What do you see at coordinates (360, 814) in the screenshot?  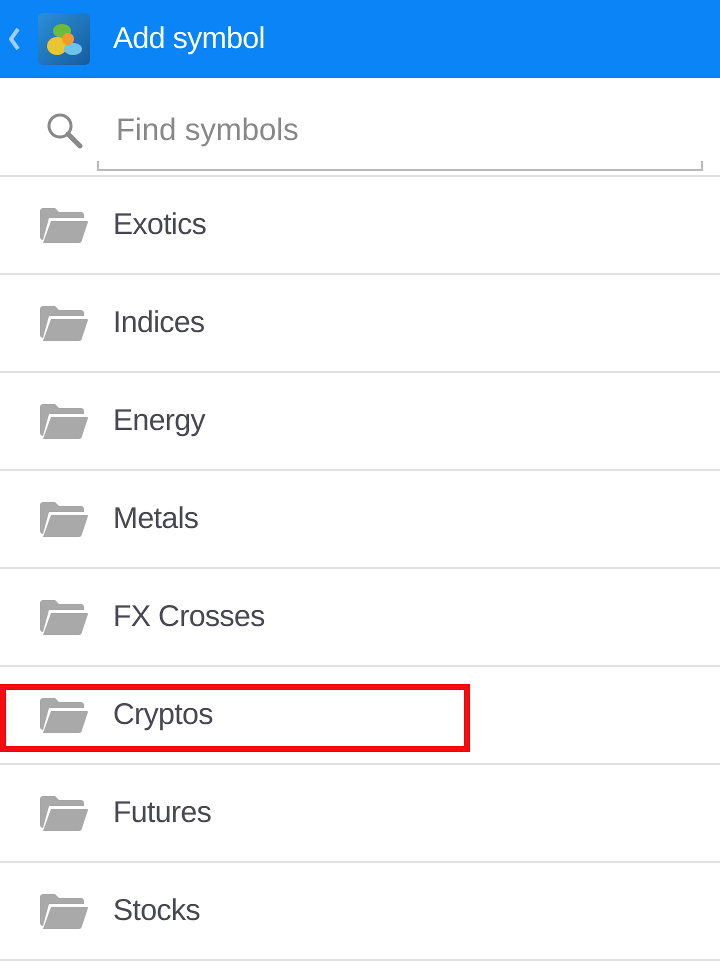 I see `category-row: Futures` at bounding box center [360, 814].